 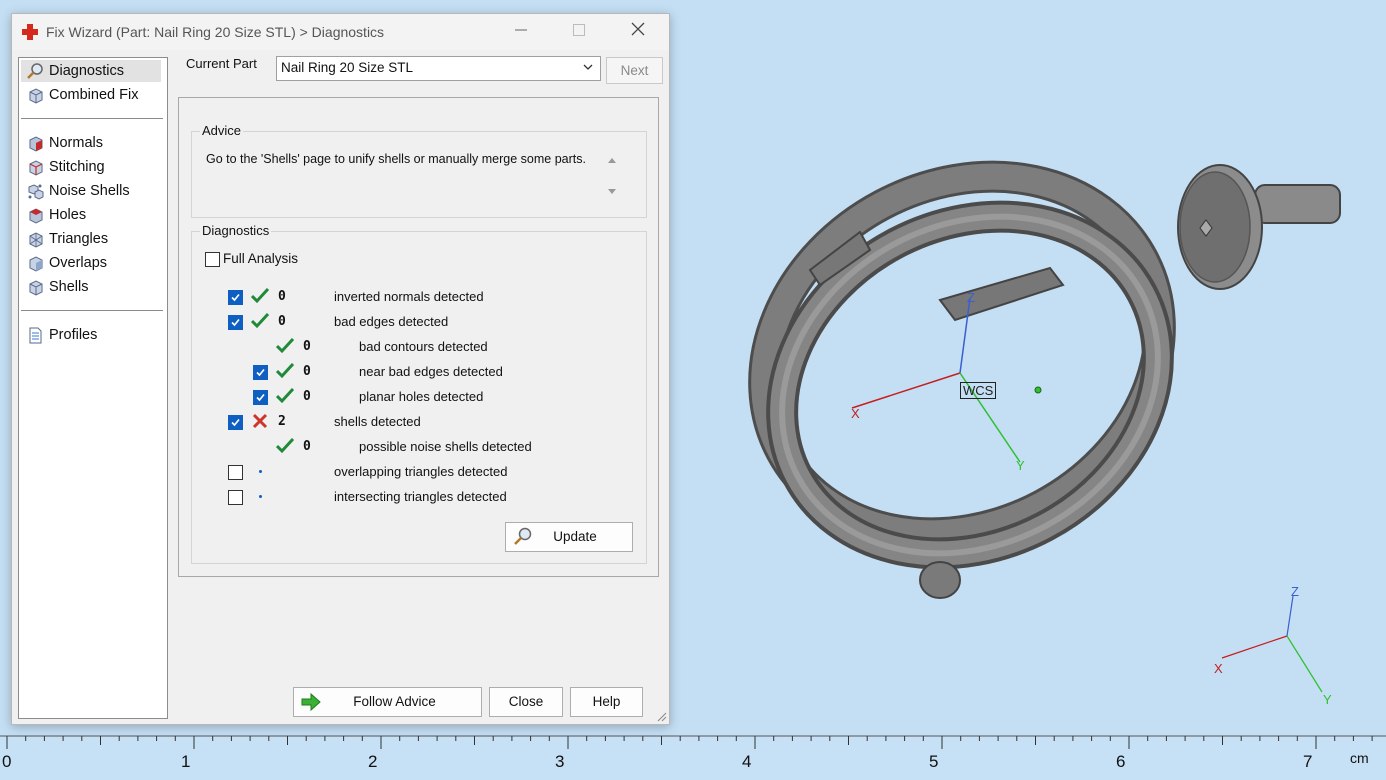 What do you see at coordinates (36, 264) in the screenshot?
I see `overlaps-cube-icon` at bounding box center [36, 264].